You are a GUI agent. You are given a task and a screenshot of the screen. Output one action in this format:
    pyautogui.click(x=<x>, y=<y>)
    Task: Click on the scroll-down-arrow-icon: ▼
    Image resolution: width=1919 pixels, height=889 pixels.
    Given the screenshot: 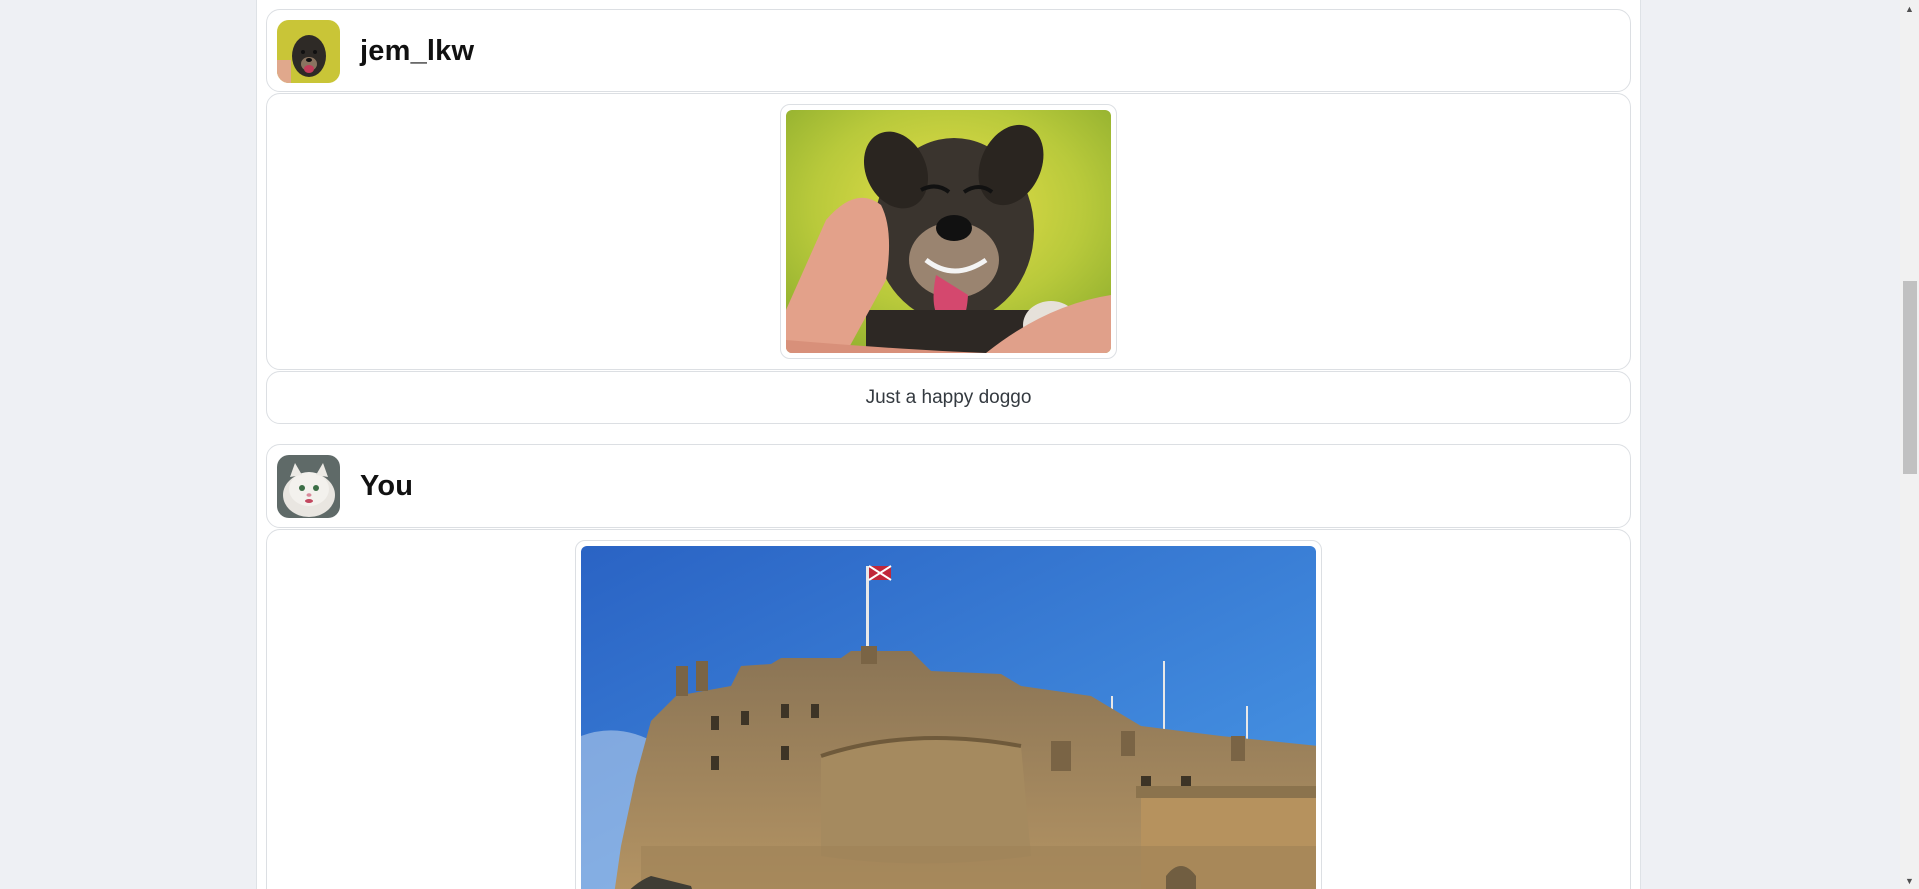 What is the action you would take?
    pyautogui.click(x=1909, y=880)
    